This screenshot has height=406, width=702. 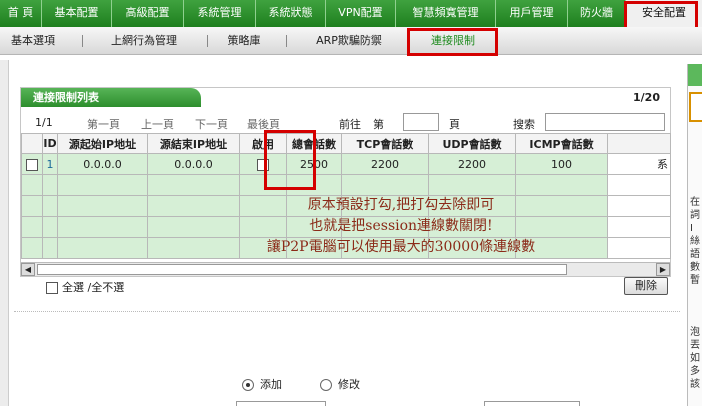 What do you see at coordinates (52, 288) in the screenshot?
I see `select-all-checkbox` at bounding box center [52, 288].